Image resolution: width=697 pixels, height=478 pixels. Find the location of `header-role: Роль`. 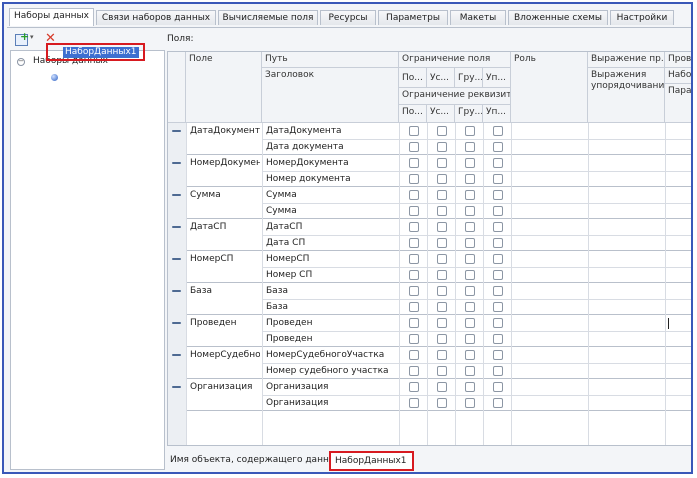

header-role: Роль is located at coordinates (549, 87).